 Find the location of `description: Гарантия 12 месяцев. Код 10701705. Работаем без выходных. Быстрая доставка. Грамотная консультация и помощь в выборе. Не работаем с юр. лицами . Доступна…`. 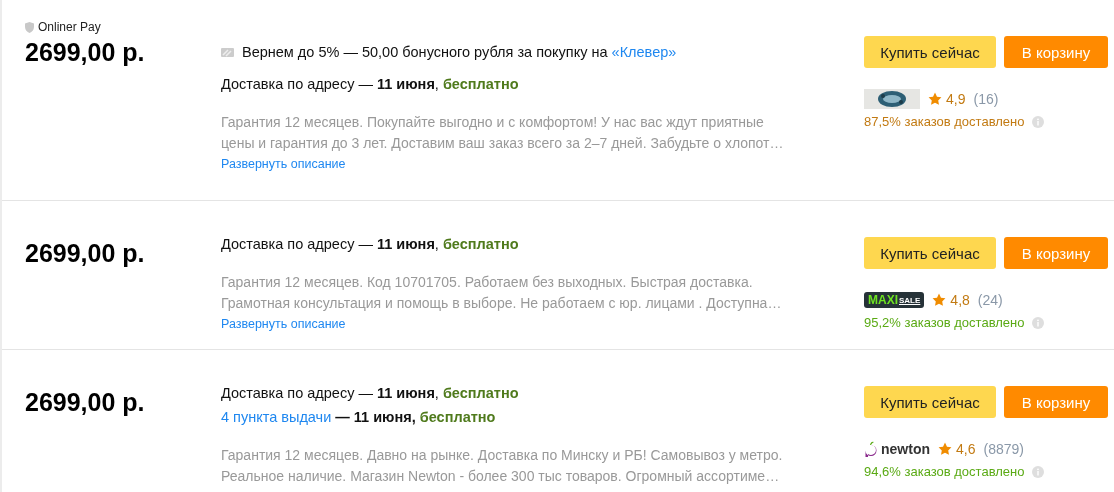

description: Гарантия 12 месяцев. Код 10701705. Работаем без выходных. Быстрая доставка. Грамотная консультация и помощь в выборе. Не работаем с юр. лицами . Доступна… is located at coordinates (502, 293).